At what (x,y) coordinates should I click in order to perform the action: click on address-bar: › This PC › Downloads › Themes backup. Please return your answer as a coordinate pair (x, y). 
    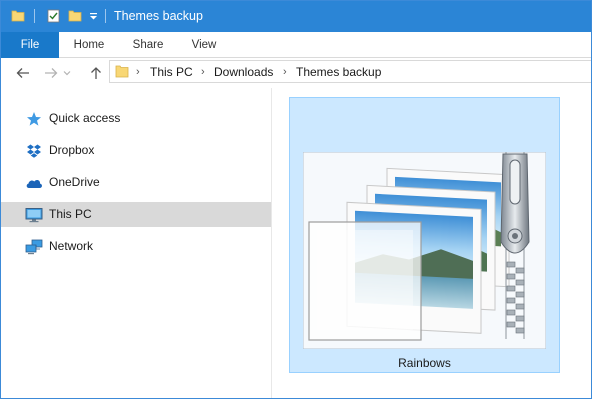
    Looking at the image, I should click on (350, 71).